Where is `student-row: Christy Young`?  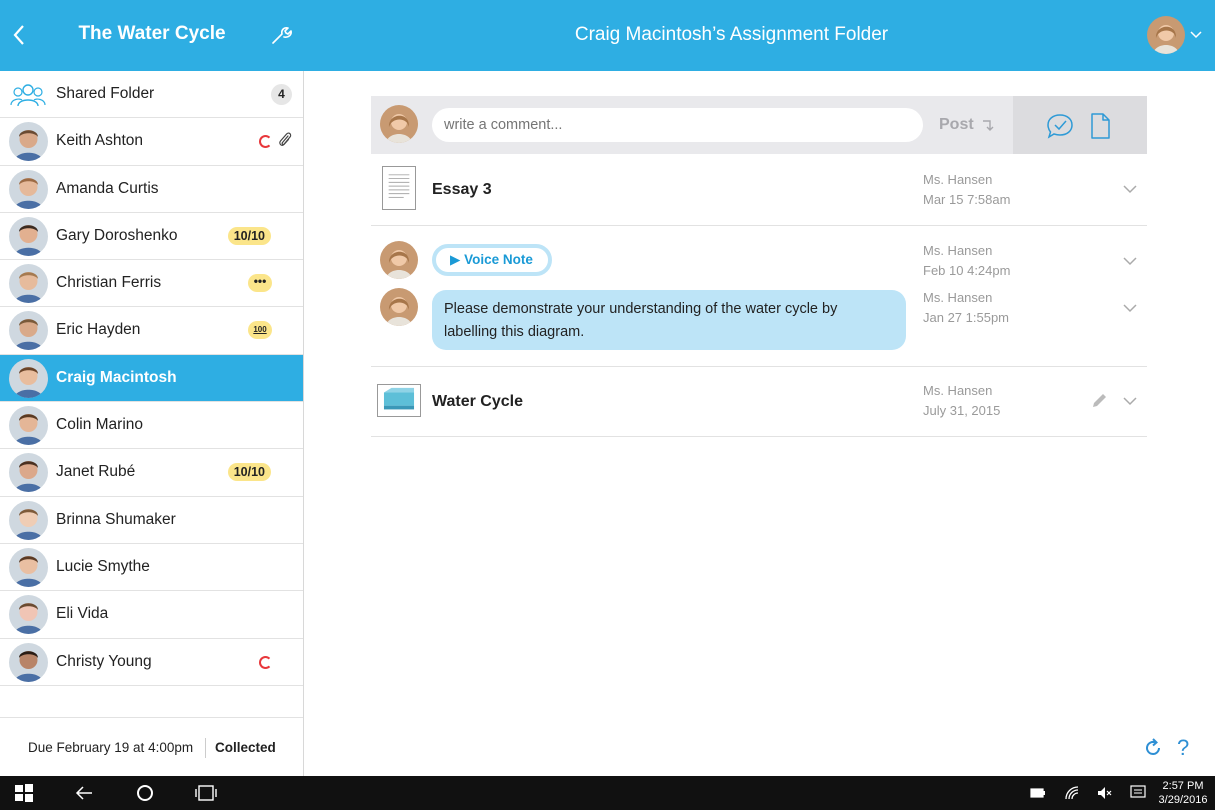 student-row: Christy Young is located at coordinates (151, 662).